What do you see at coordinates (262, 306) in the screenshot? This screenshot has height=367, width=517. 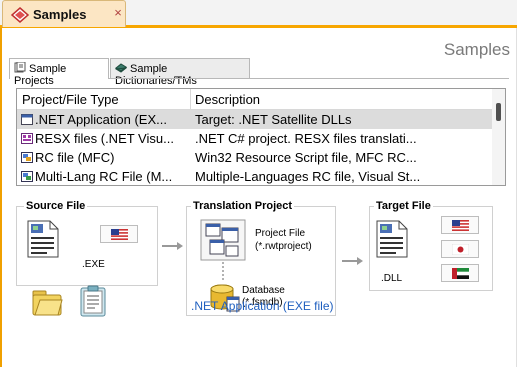 I see `selected-sample-link: .NET Application (EXE file)` at bounding box center [262, 306].